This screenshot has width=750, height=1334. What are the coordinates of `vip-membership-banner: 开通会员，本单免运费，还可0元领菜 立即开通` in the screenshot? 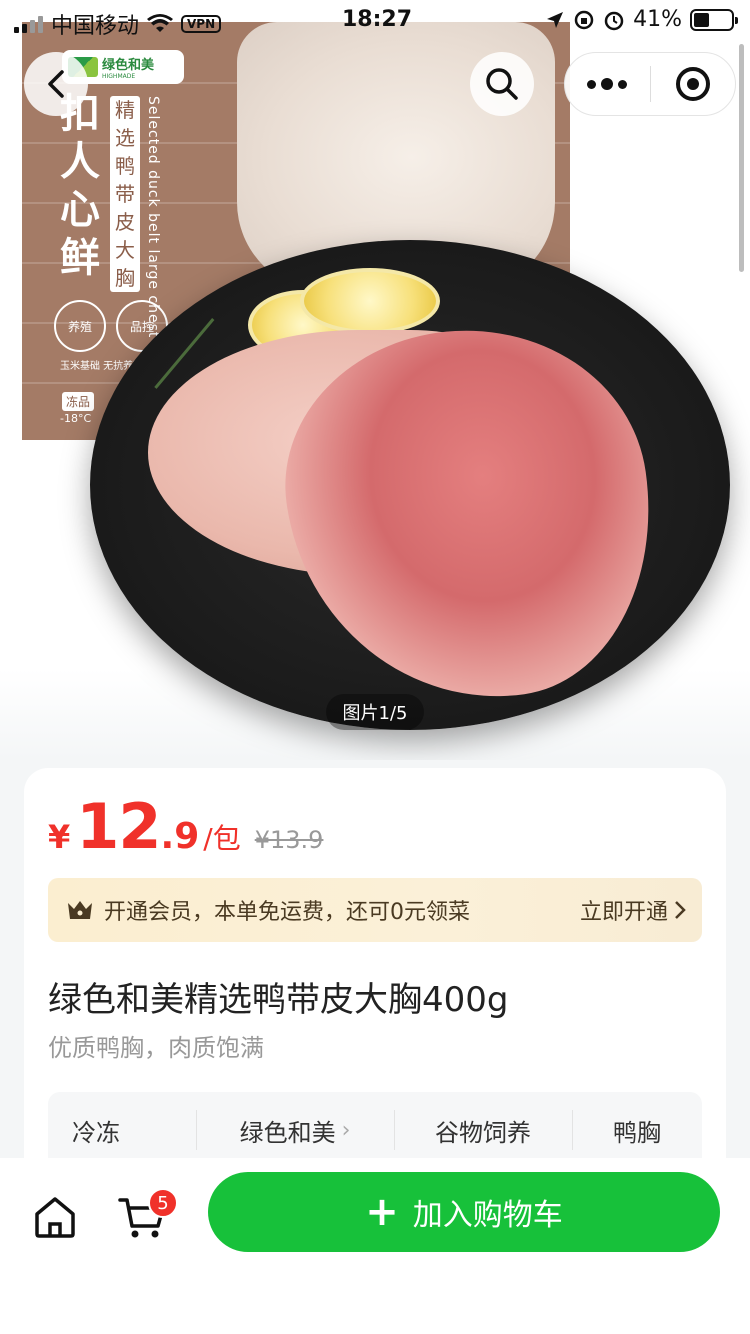 It's located at (375, 910).